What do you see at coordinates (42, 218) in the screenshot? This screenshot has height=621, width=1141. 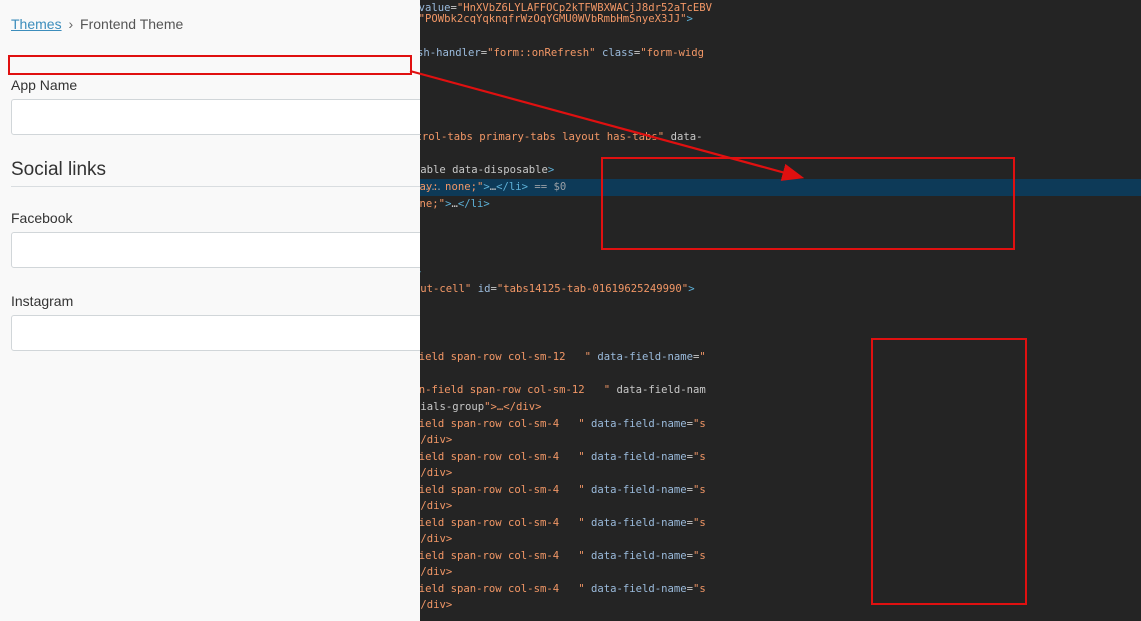 I see `facebook-label: Facebook` at bounding box center [42, 218].